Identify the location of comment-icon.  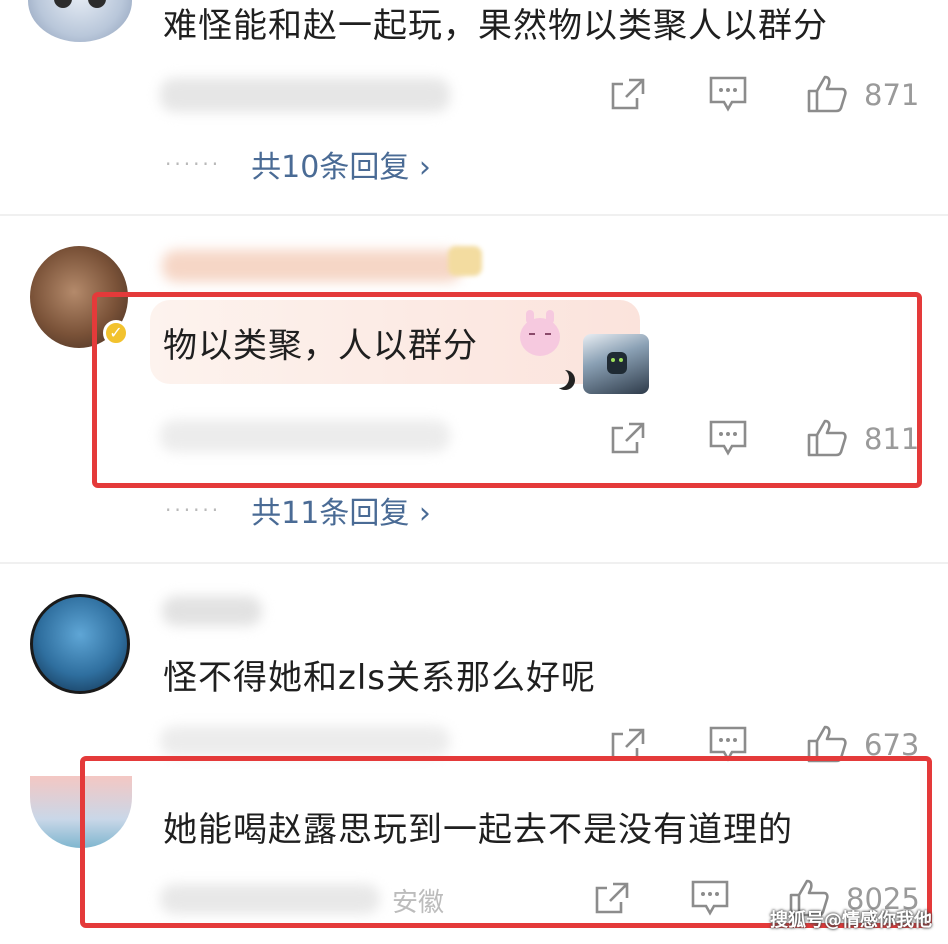
(728, 94).